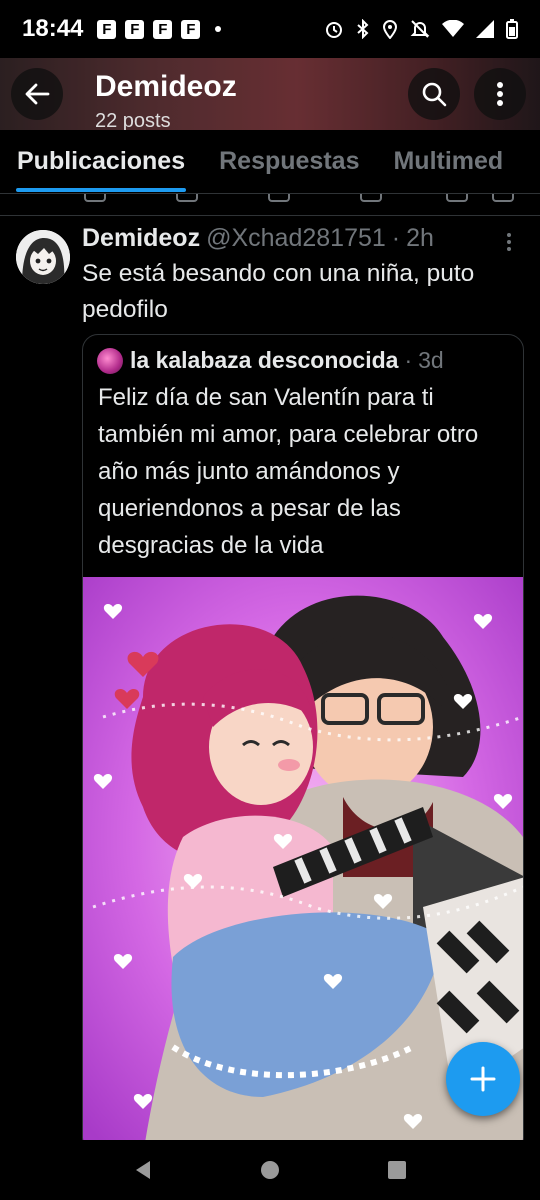  I want to click on more-notifications-dot, so click(218, 29).